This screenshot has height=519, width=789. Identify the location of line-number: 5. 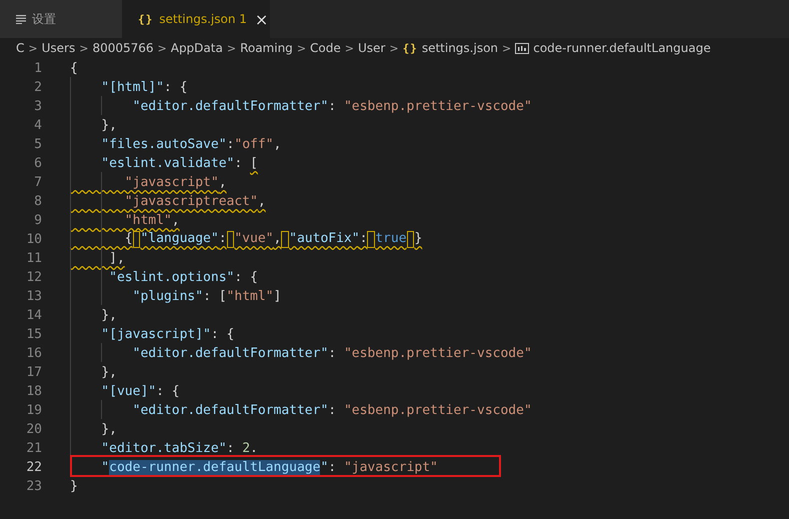
(37, 144).